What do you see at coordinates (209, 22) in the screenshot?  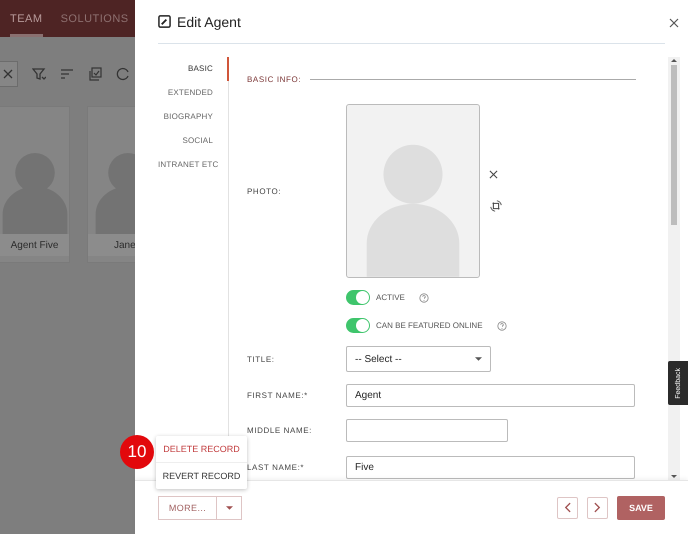 I see `dialog-title: Edit Agent` at bounding box center [209, 22].